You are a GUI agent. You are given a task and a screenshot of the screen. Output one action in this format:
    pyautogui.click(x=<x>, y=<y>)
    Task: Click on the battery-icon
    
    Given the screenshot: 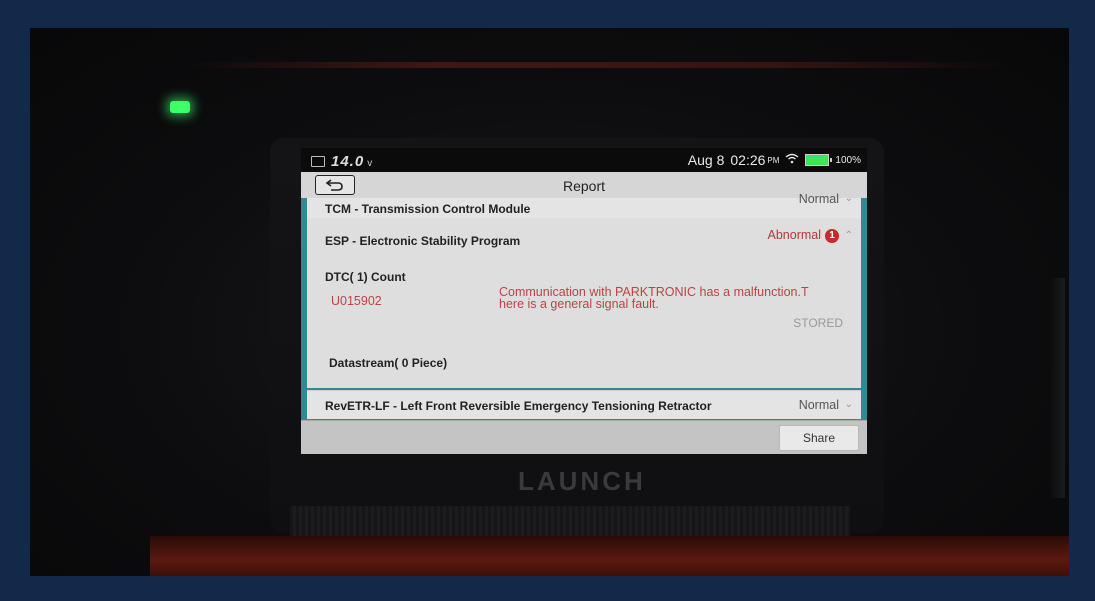 What is the action you would take?
    pyautogui.click(x=819, y=160)
    